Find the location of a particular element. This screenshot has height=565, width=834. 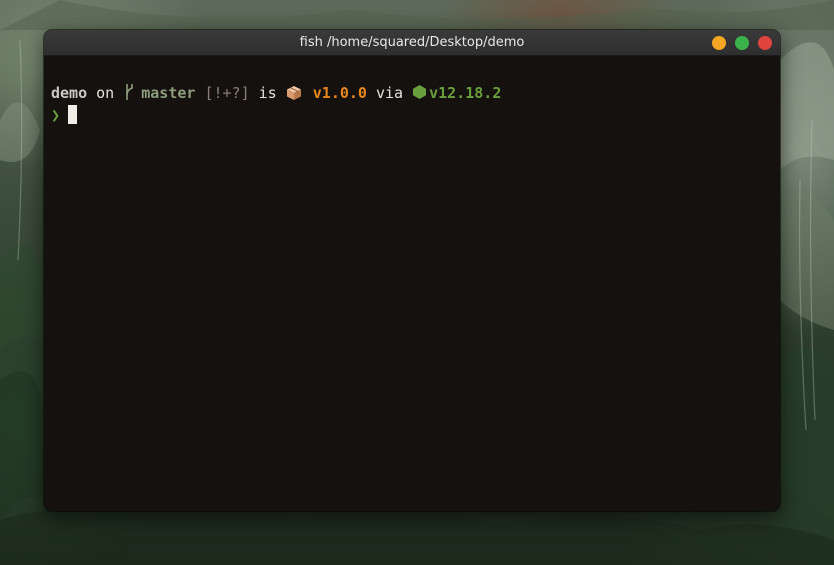

minimize-button is located at coordinates (719, 43).